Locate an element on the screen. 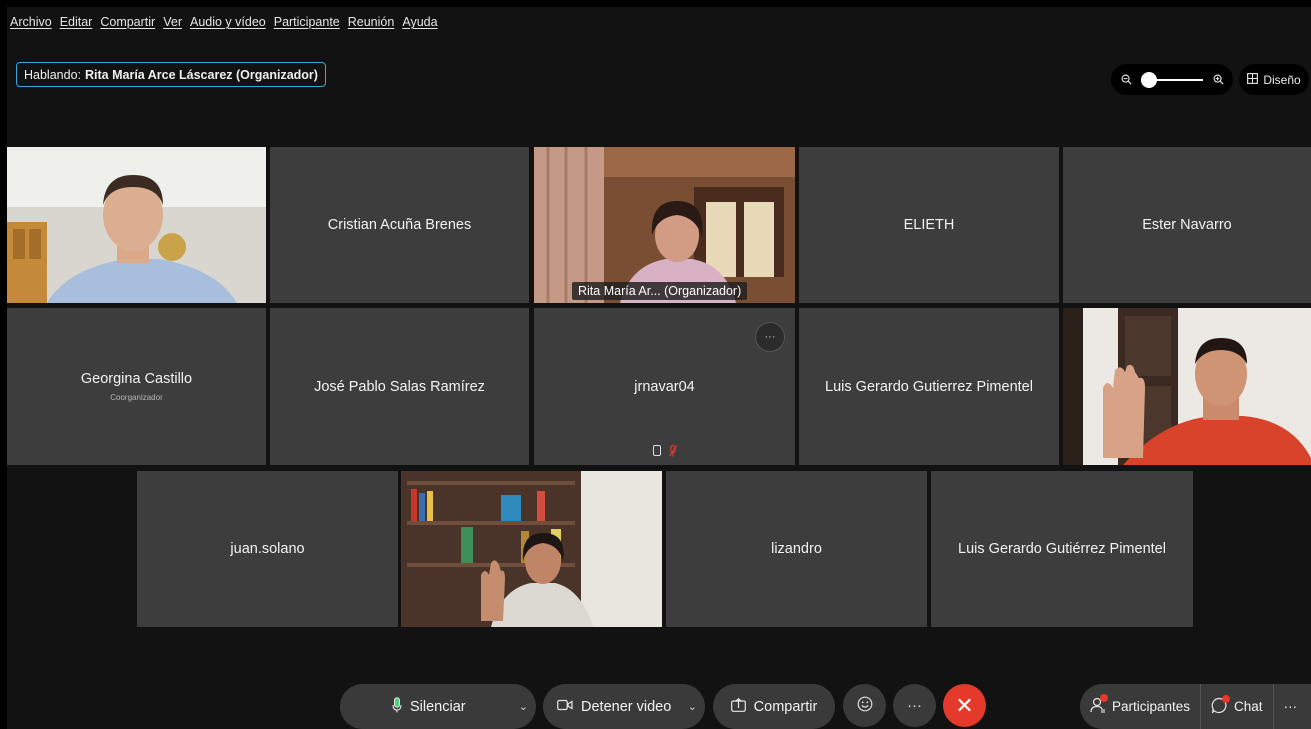 This screenshot has height=729, width=1311. participant-name: Georgina Castillo is located at coordinates (136, 379).